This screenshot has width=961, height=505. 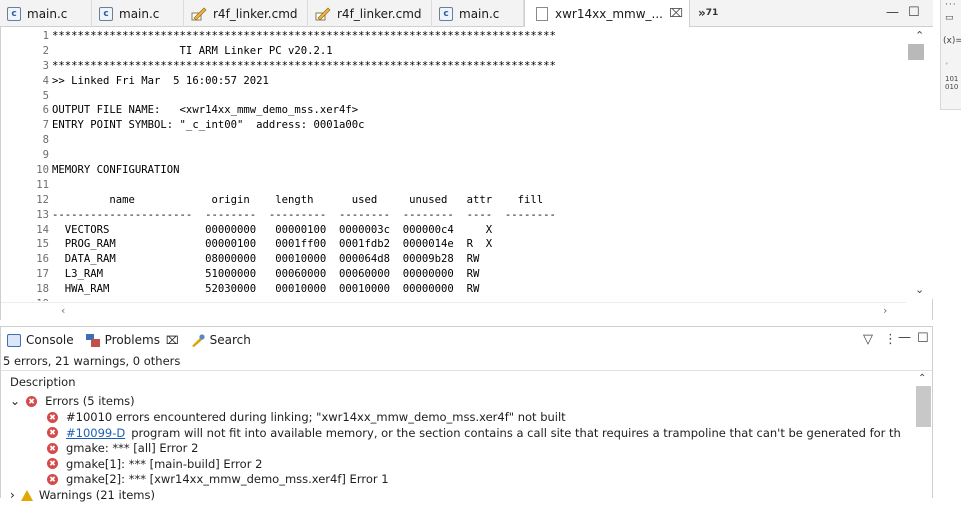 What do you see at coordinates (949, 18) in the screenshot?
I see `minimize-icon: ▭` at bounding box center [949, 18].